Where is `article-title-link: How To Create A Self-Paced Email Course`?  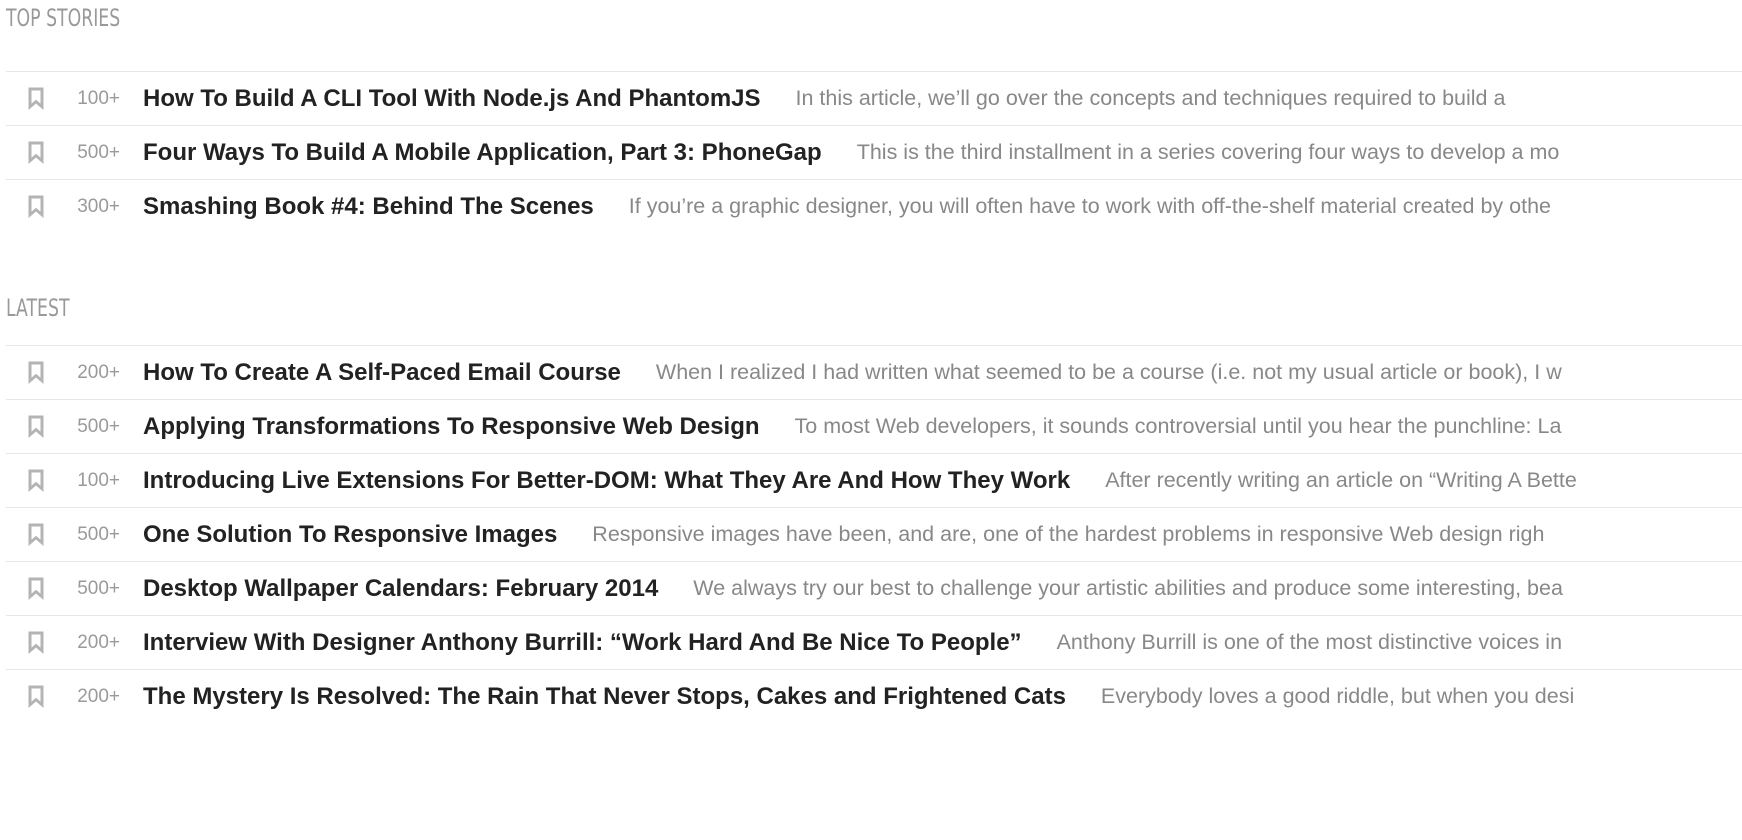 article-title-link: How To Create A Self-Paced Email Course is located at coordinates (382, 373).